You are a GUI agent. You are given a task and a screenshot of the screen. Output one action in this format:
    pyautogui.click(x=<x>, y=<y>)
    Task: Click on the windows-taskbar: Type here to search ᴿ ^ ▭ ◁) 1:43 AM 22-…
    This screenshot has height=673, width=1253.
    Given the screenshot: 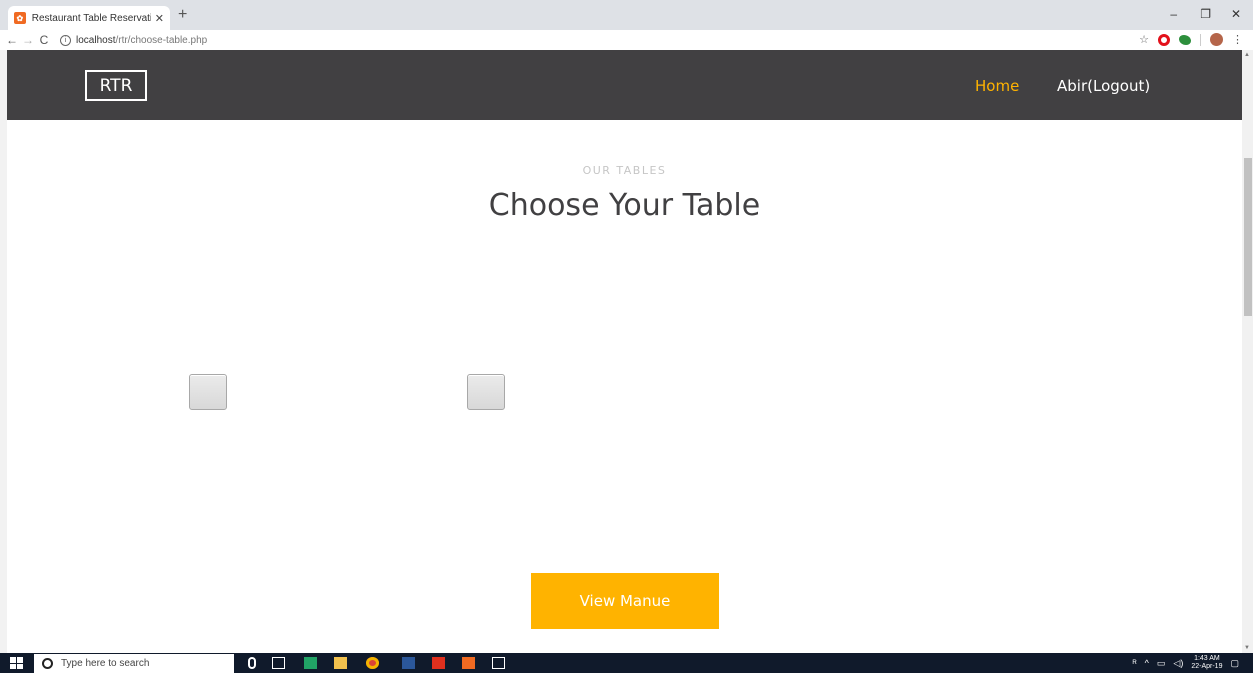 What is the action you would take?
    pyautogui.click(x=626, y=663)
    